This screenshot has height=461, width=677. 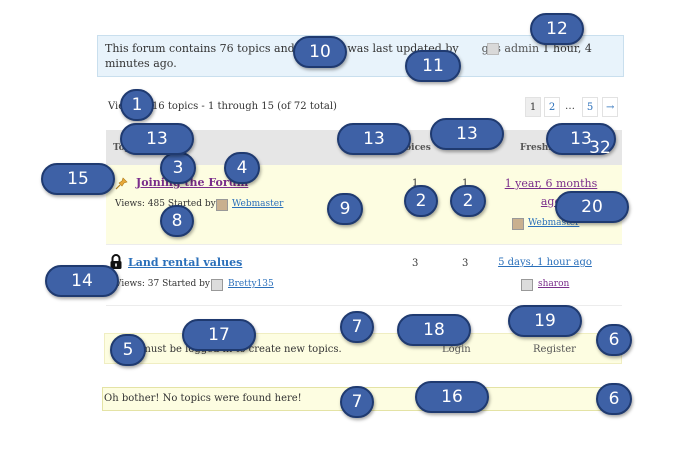 I want to click on annotation-badge: 11, so click(x=433, y=66).